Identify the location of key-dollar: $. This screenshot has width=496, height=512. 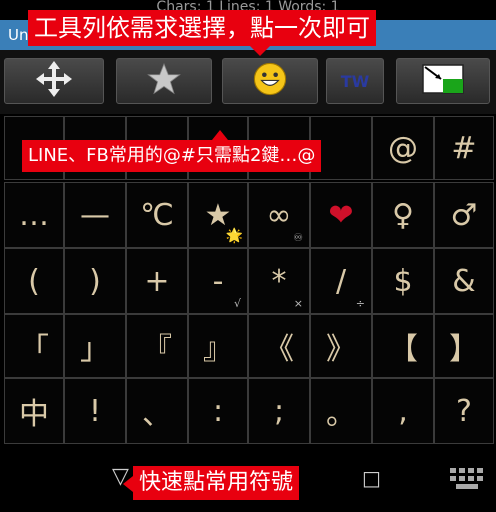
(403, 281).